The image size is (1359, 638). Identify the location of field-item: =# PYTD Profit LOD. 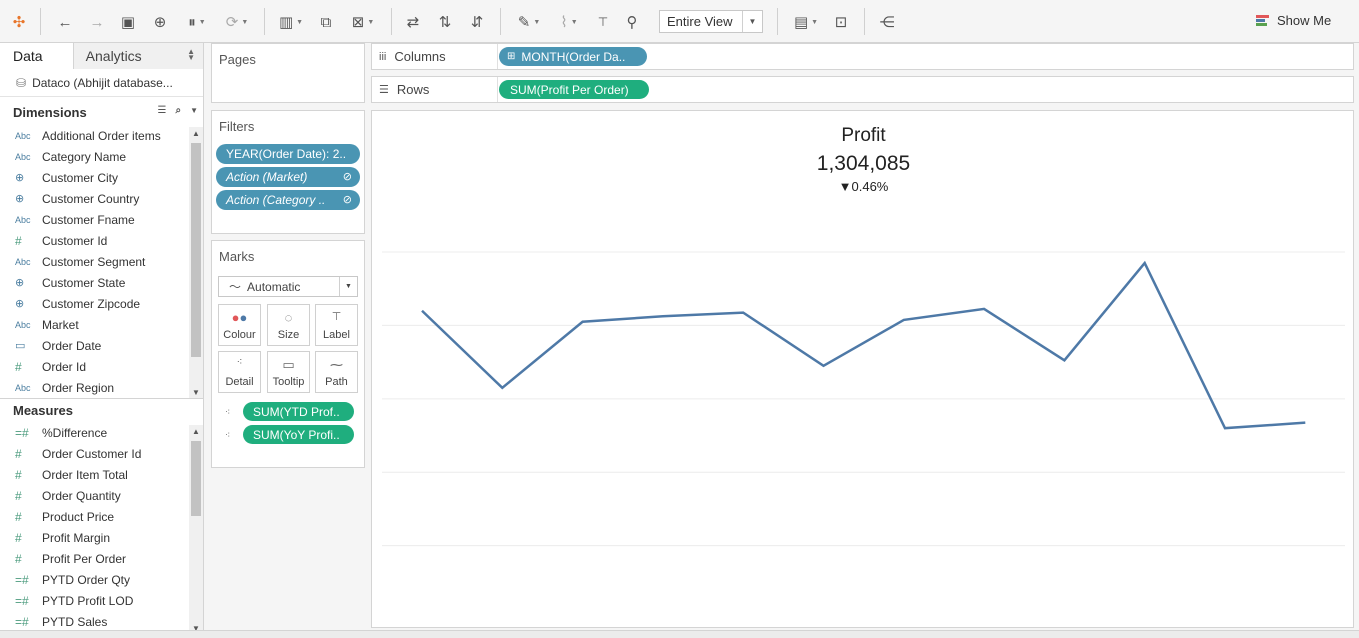
(94, 600).